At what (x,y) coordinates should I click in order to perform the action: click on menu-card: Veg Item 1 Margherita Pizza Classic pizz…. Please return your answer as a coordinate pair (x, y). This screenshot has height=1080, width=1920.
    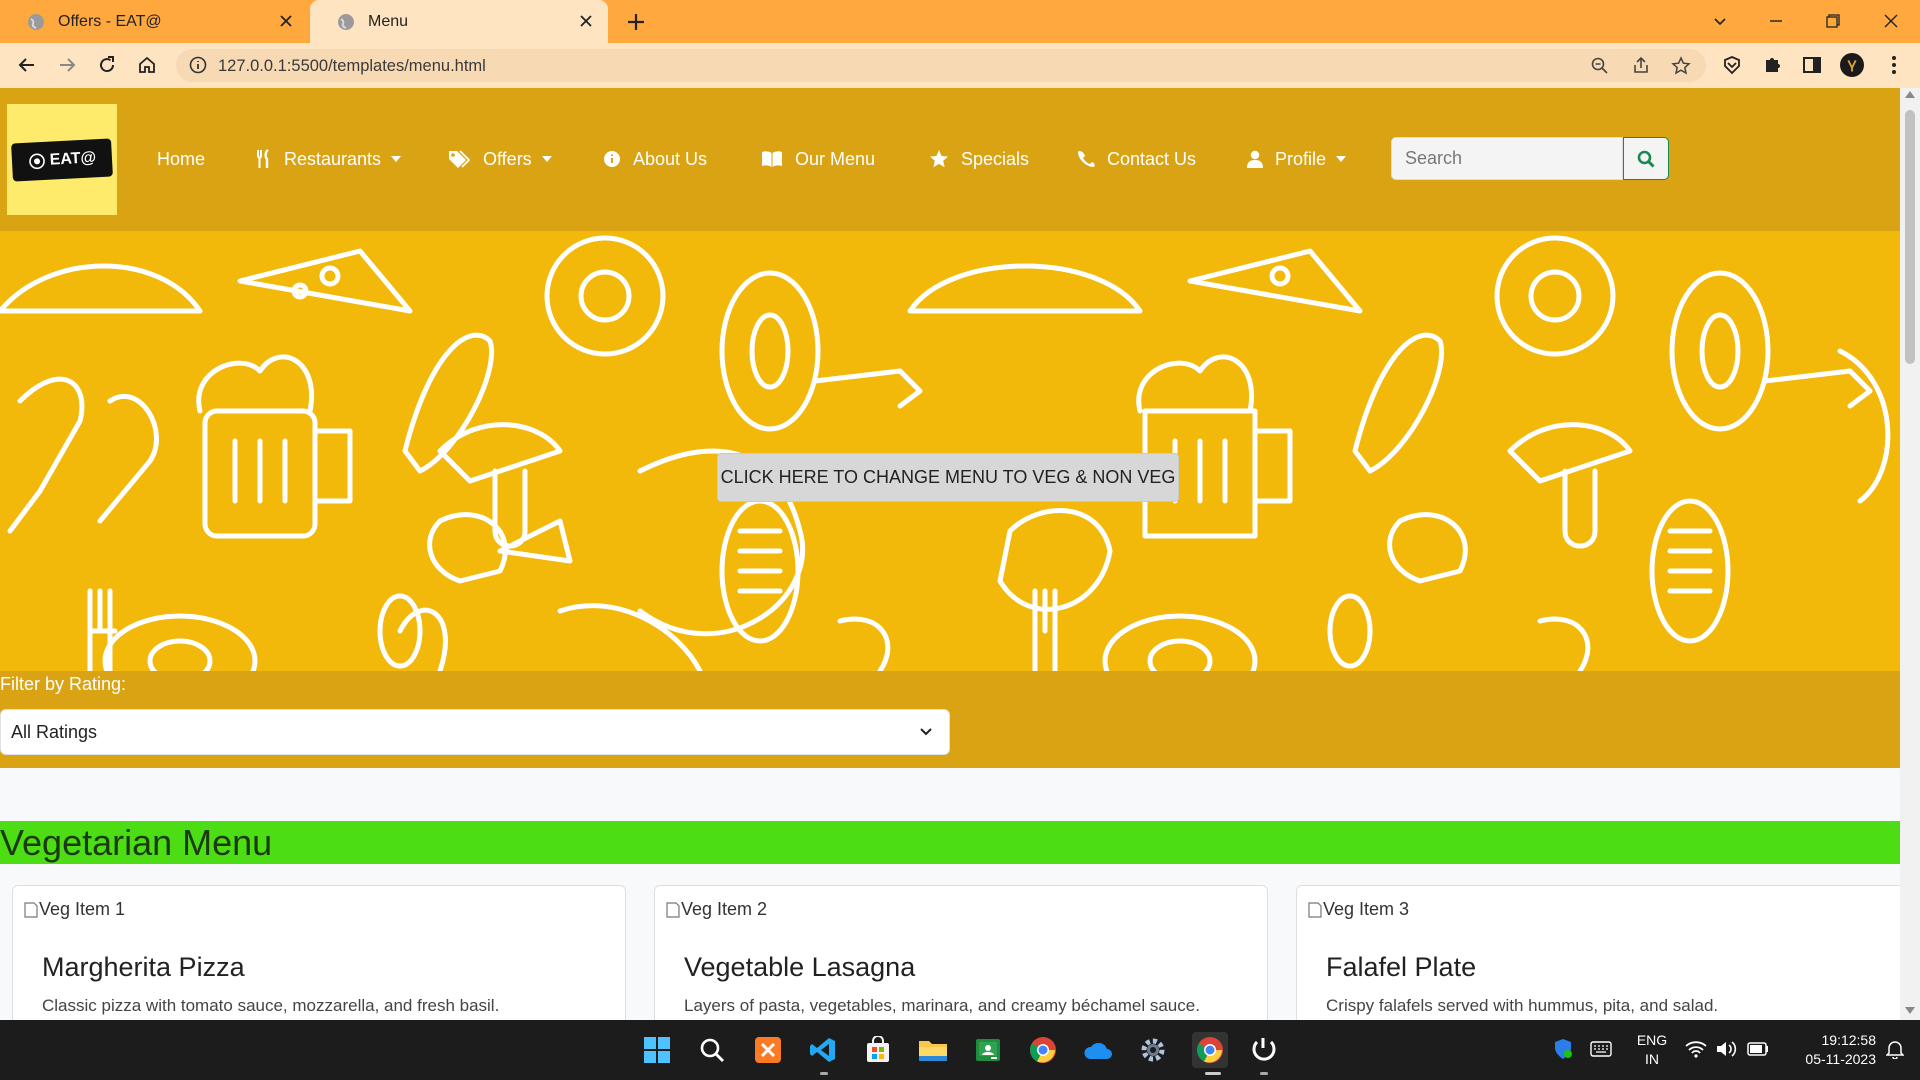
    Looking at the image, I should click on (319, 952).